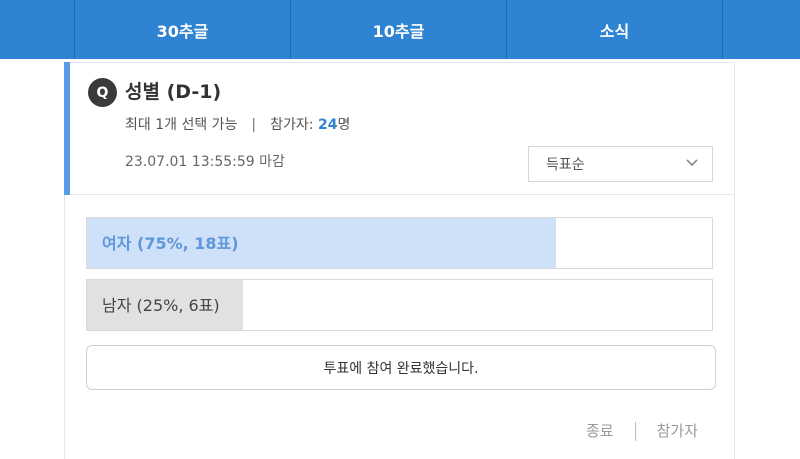 The height and width of the screenshot is (459, 800). Describe the element at coordinates (692, 163) in the screenshot. I see `chevron-down-icon` at that location.